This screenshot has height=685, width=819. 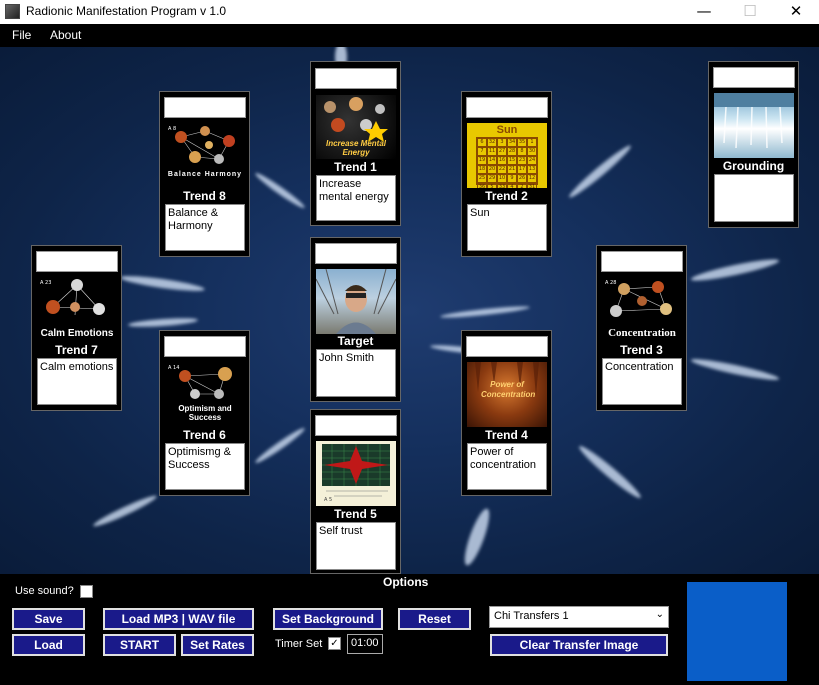 I want to click on trend3-image-tag: A 28, so click(x=610, y=283).